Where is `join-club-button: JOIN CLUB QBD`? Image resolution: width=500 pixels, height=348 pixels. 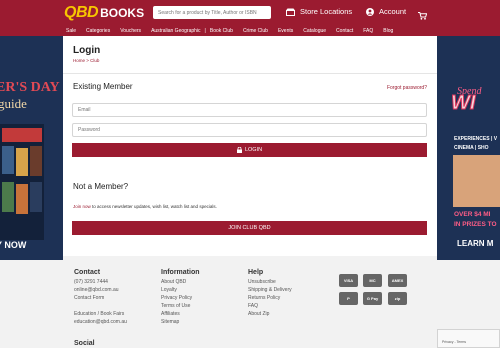 join-club-button: JOIN CLUB QBD is located at coordinates (249, 228).